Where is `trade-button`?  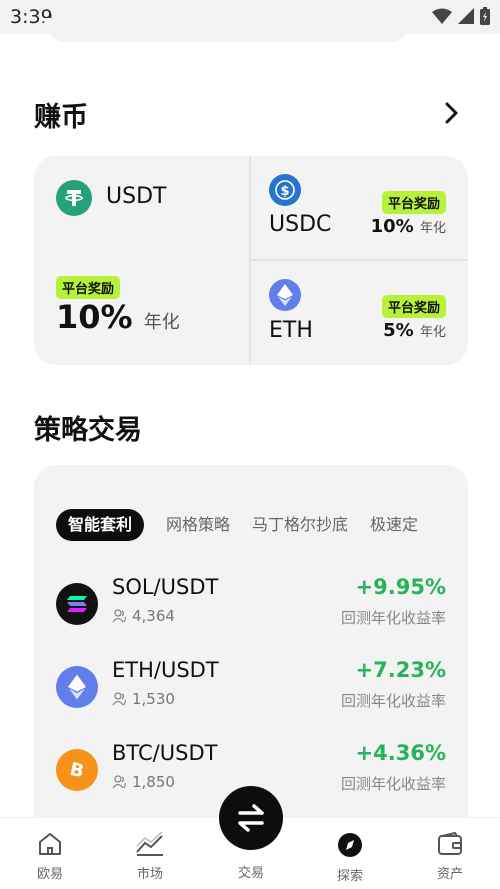 trade-button is located at coordinates (251, 818).